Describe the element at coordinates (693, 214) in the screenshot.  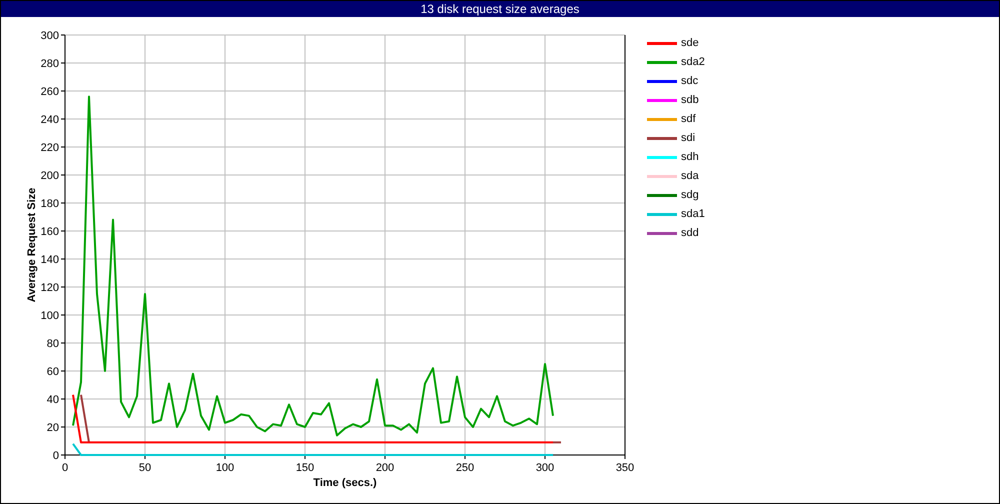
I see `legend-label: sda1` at that location.